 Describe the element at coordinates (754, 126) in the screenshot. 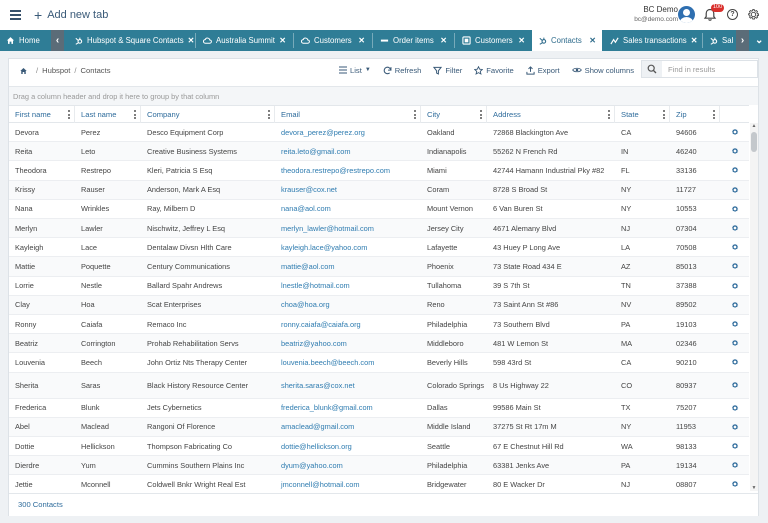

I see `scroll-up-icon: ▲` at that location.